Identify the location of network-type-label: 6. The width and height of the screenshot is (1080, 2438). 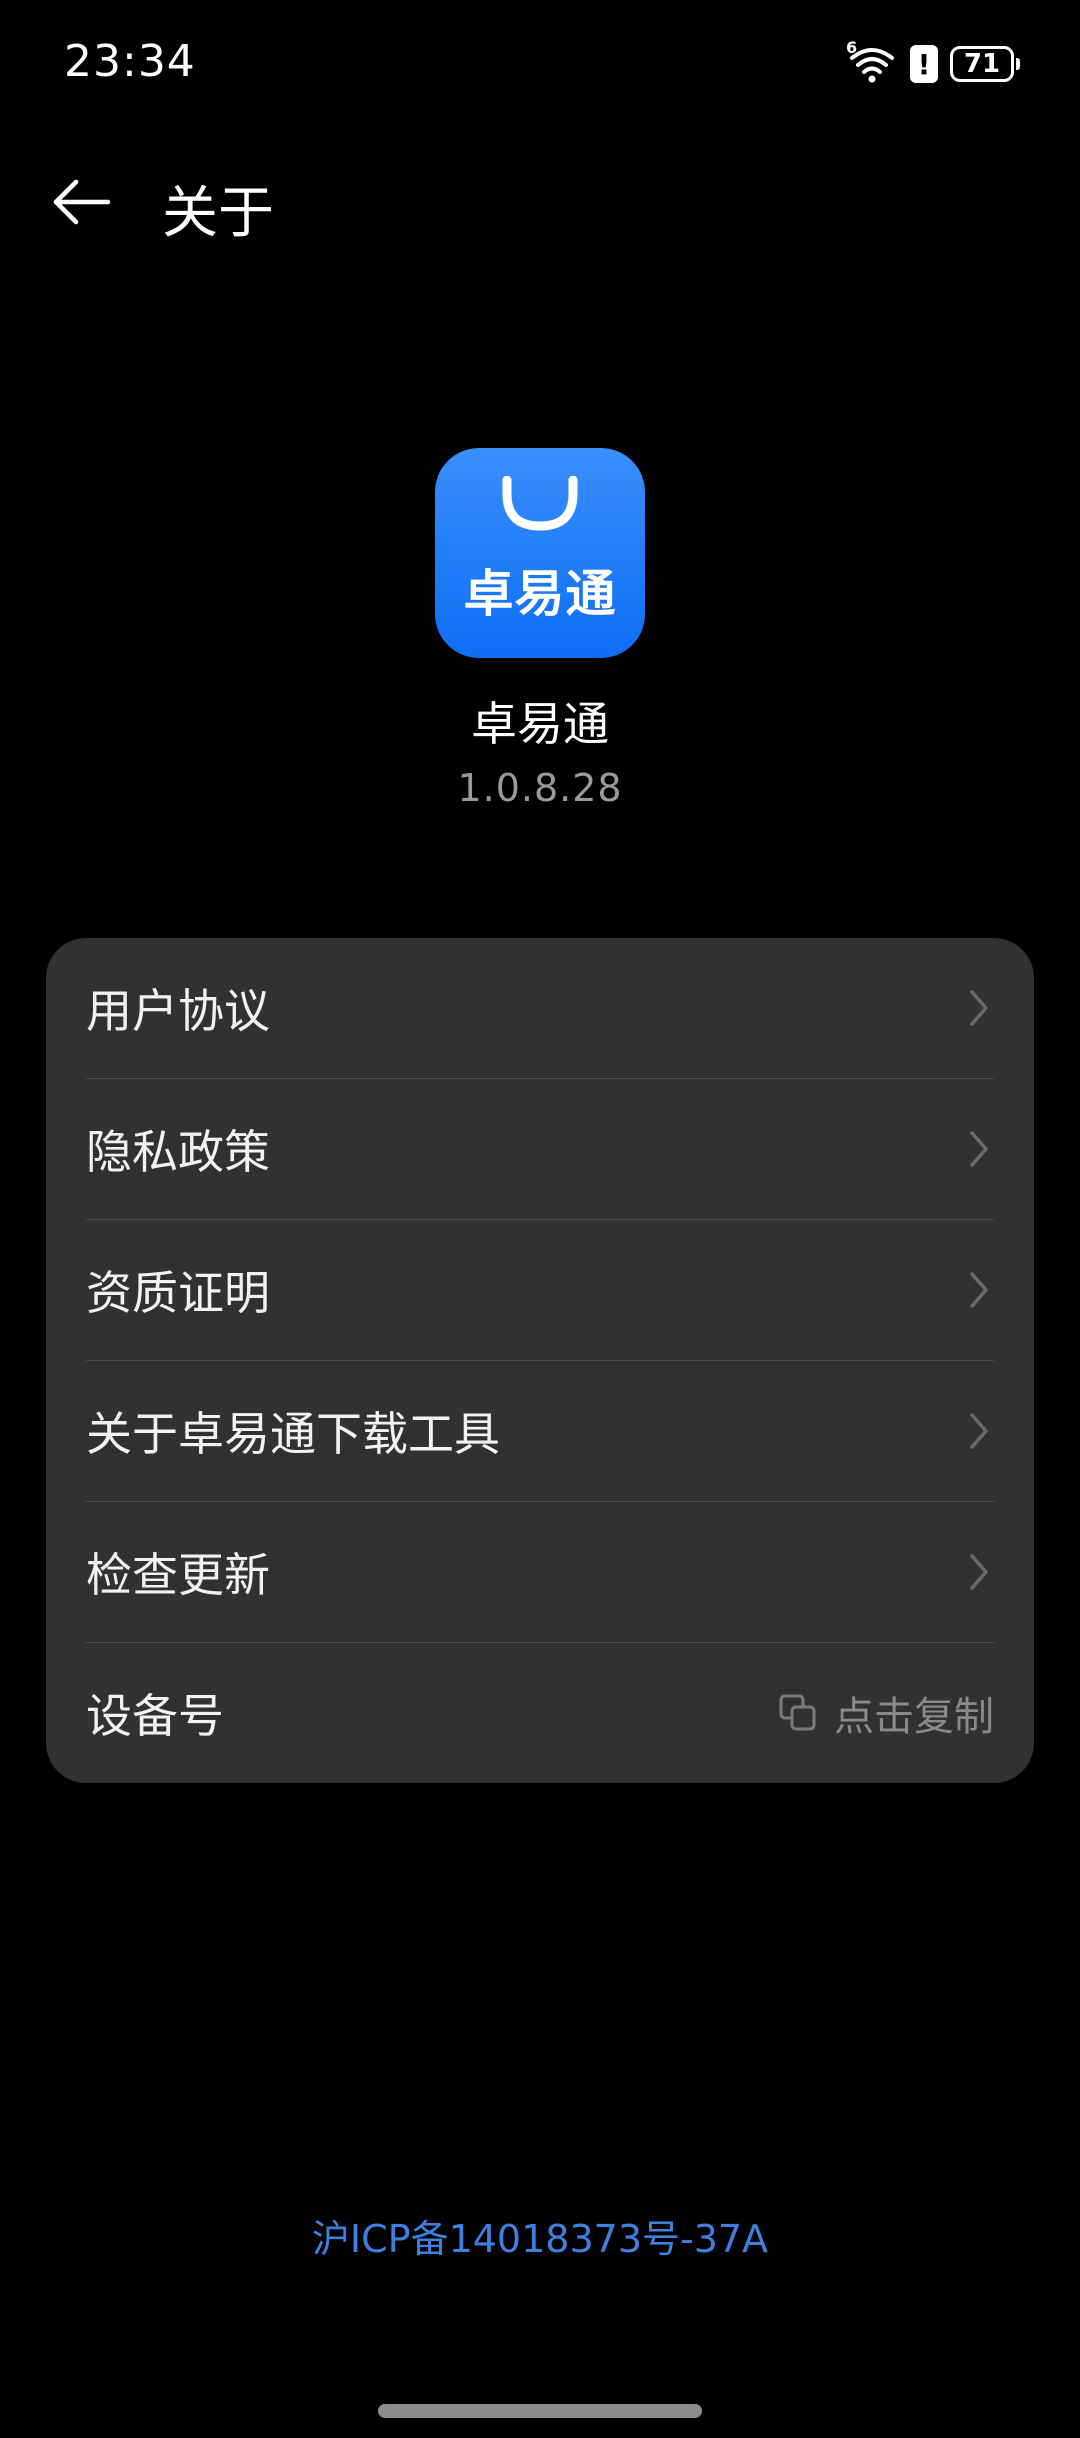
(852, 47).